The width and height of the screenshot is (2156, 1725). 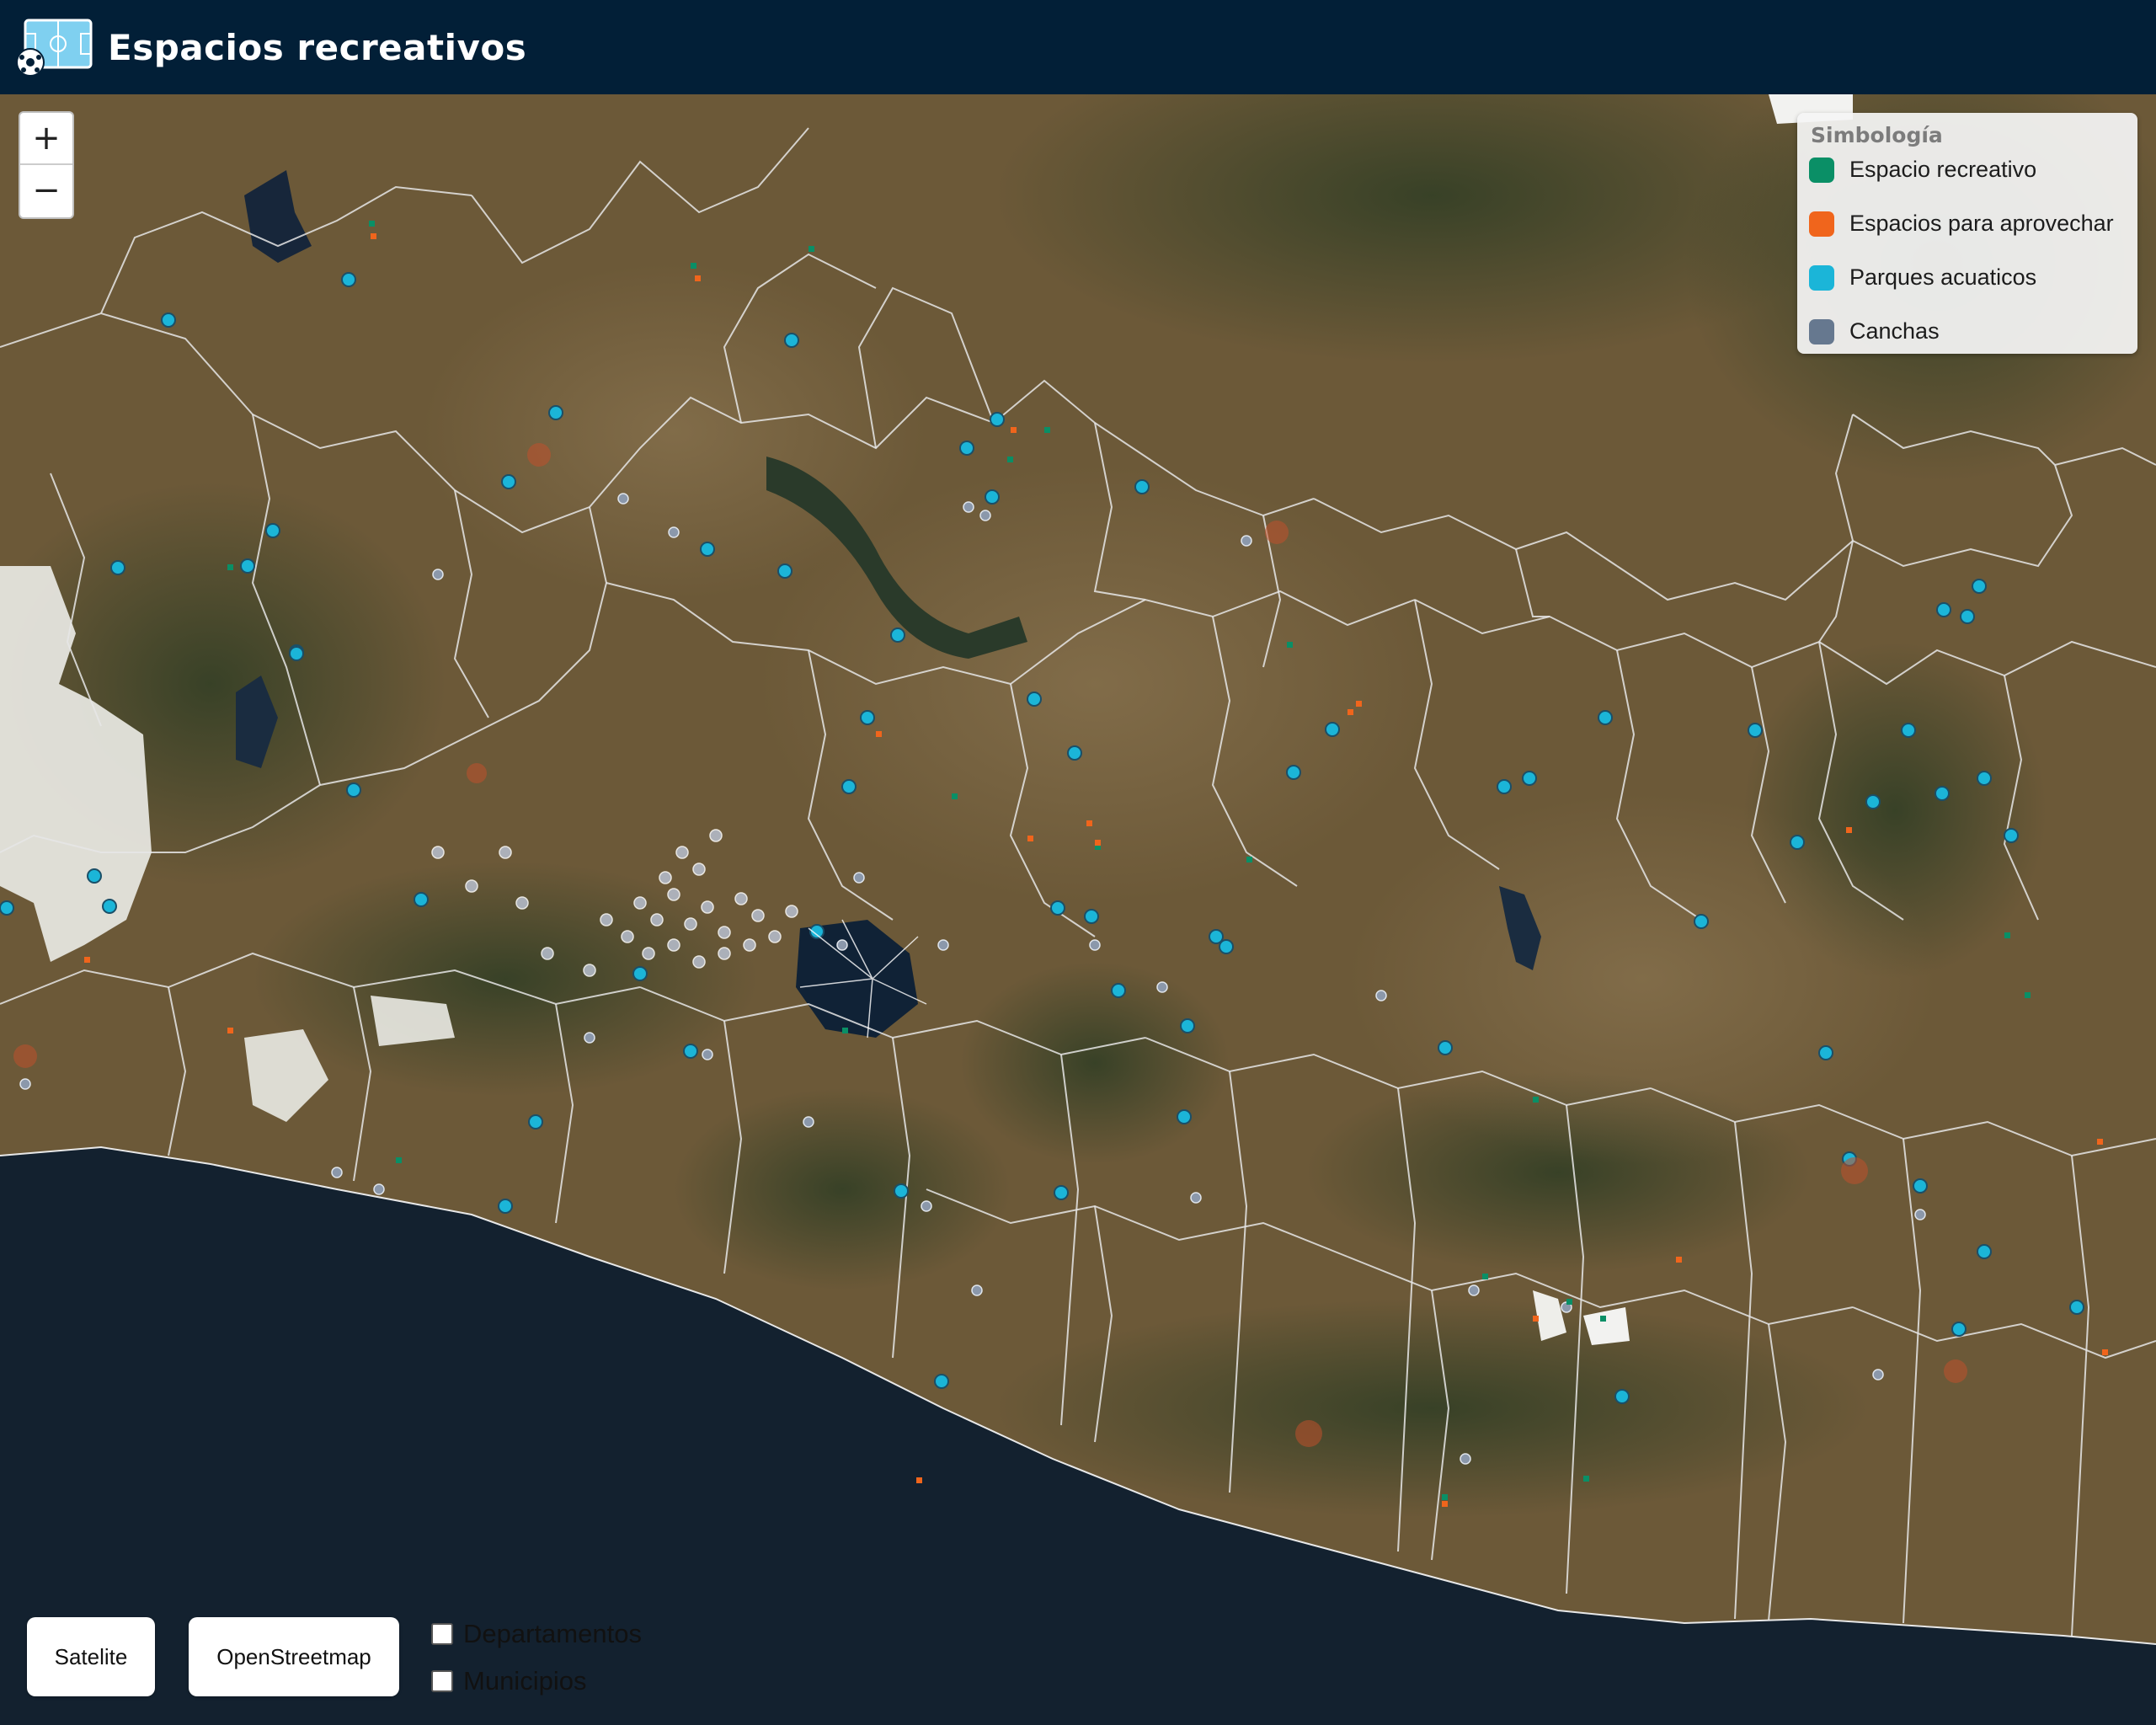 What do you see at coordinates (1877, 135) in the screenshot?
I see `legend-title: Simbología` at bounding box center [1877, 135].